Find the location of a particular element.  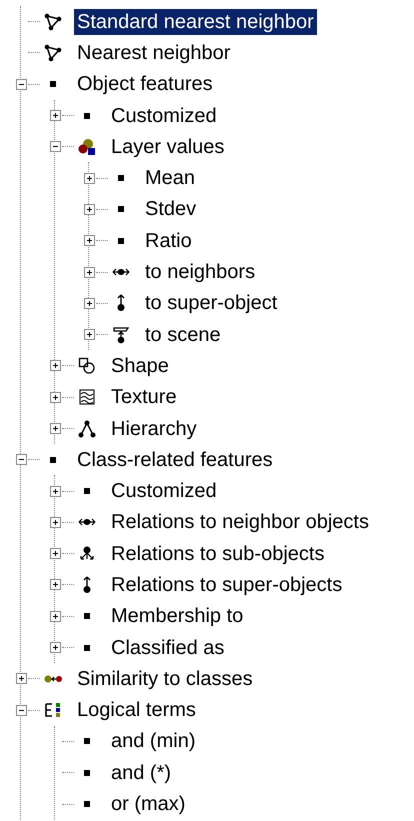

tree-item: Texture is located at coordinates (144, 397).